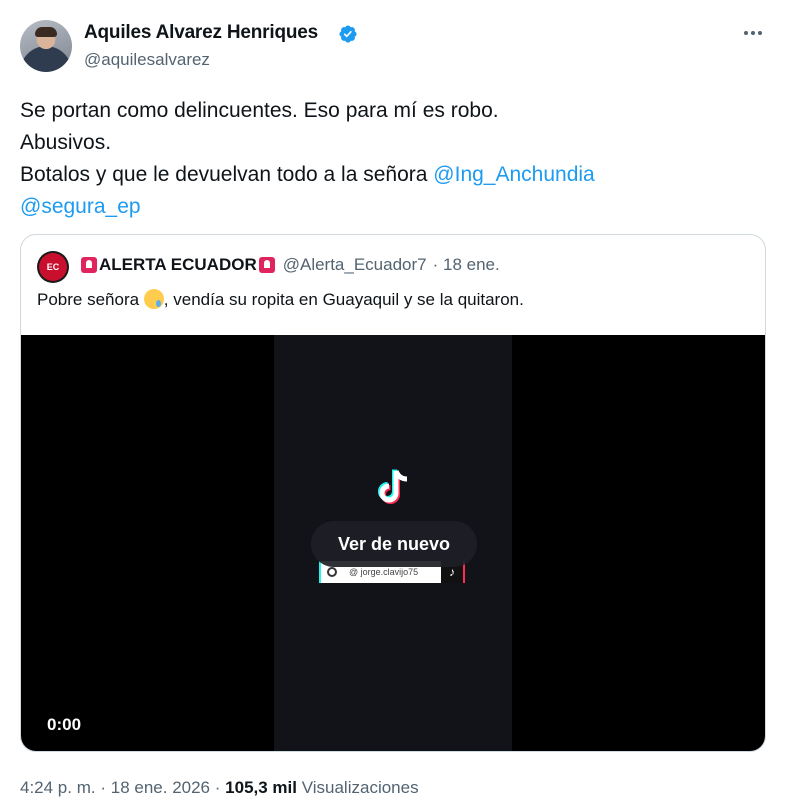 The image size is (800, 811). I want to click on post-date: 18 ene. 2026, so click(160, 787).